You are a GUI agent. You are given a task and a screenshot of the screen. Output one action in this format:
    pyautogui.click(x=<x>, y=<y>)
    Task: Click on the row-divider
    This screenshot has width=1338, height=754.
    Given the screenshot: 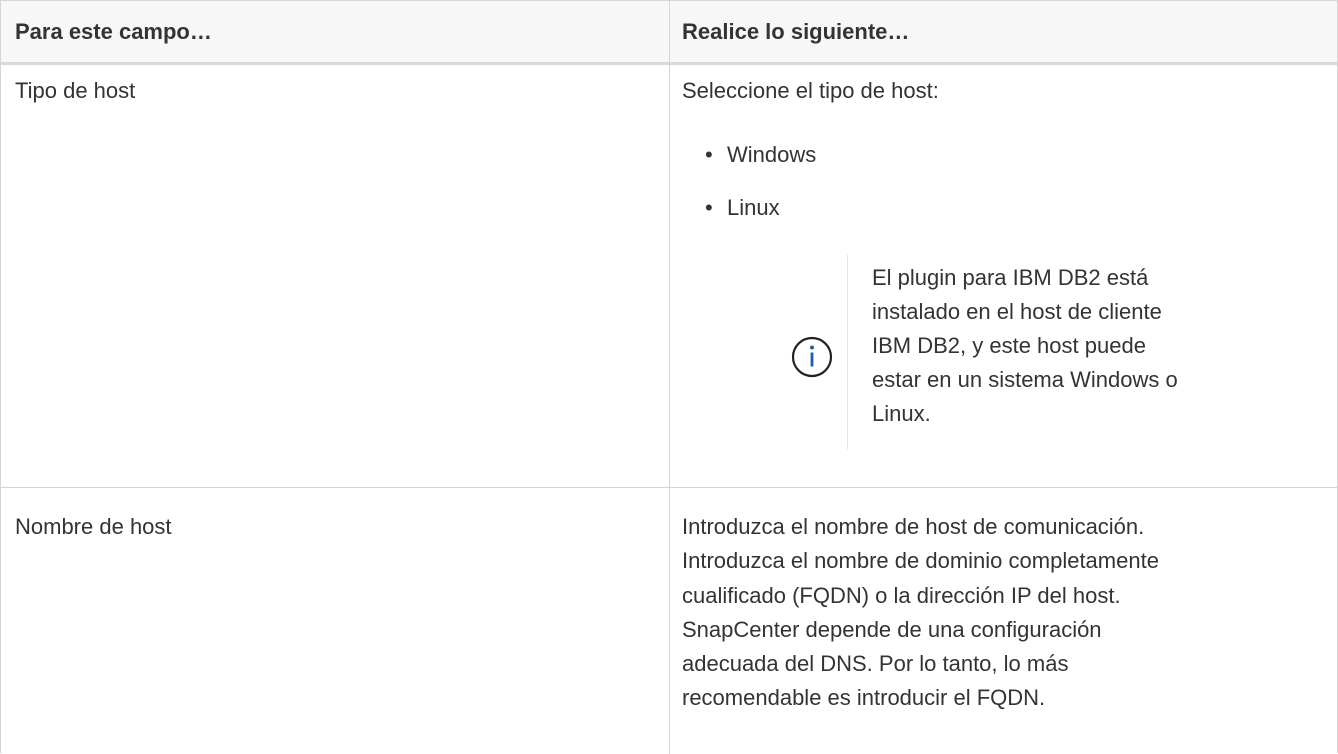 What is the action you would take?
    pyautogui.click(x=669, y=487)
    